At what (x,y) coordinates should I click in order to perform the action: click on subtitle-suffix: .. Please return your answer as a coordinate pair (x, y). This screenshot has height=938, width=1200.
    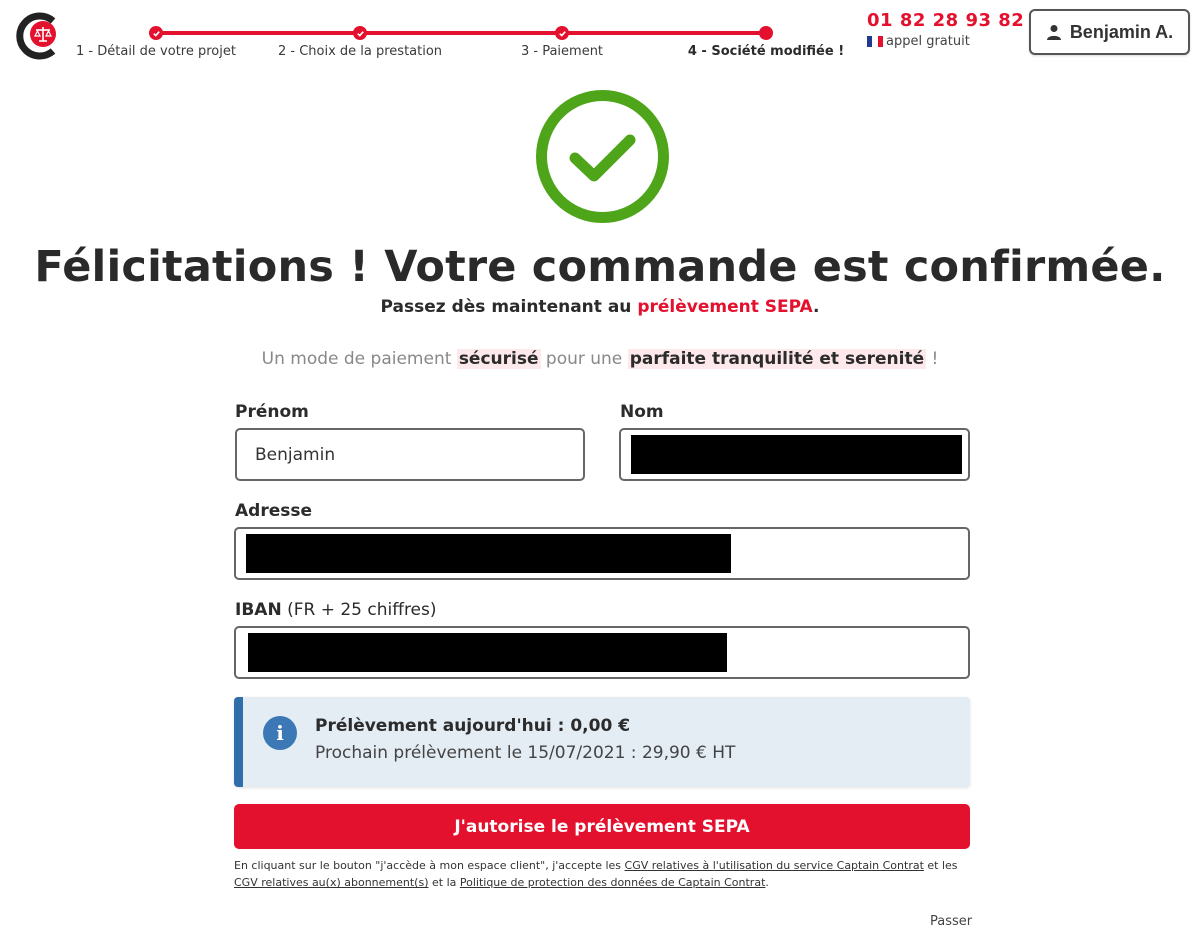
    Looking at the image, I should click on (816, 307).